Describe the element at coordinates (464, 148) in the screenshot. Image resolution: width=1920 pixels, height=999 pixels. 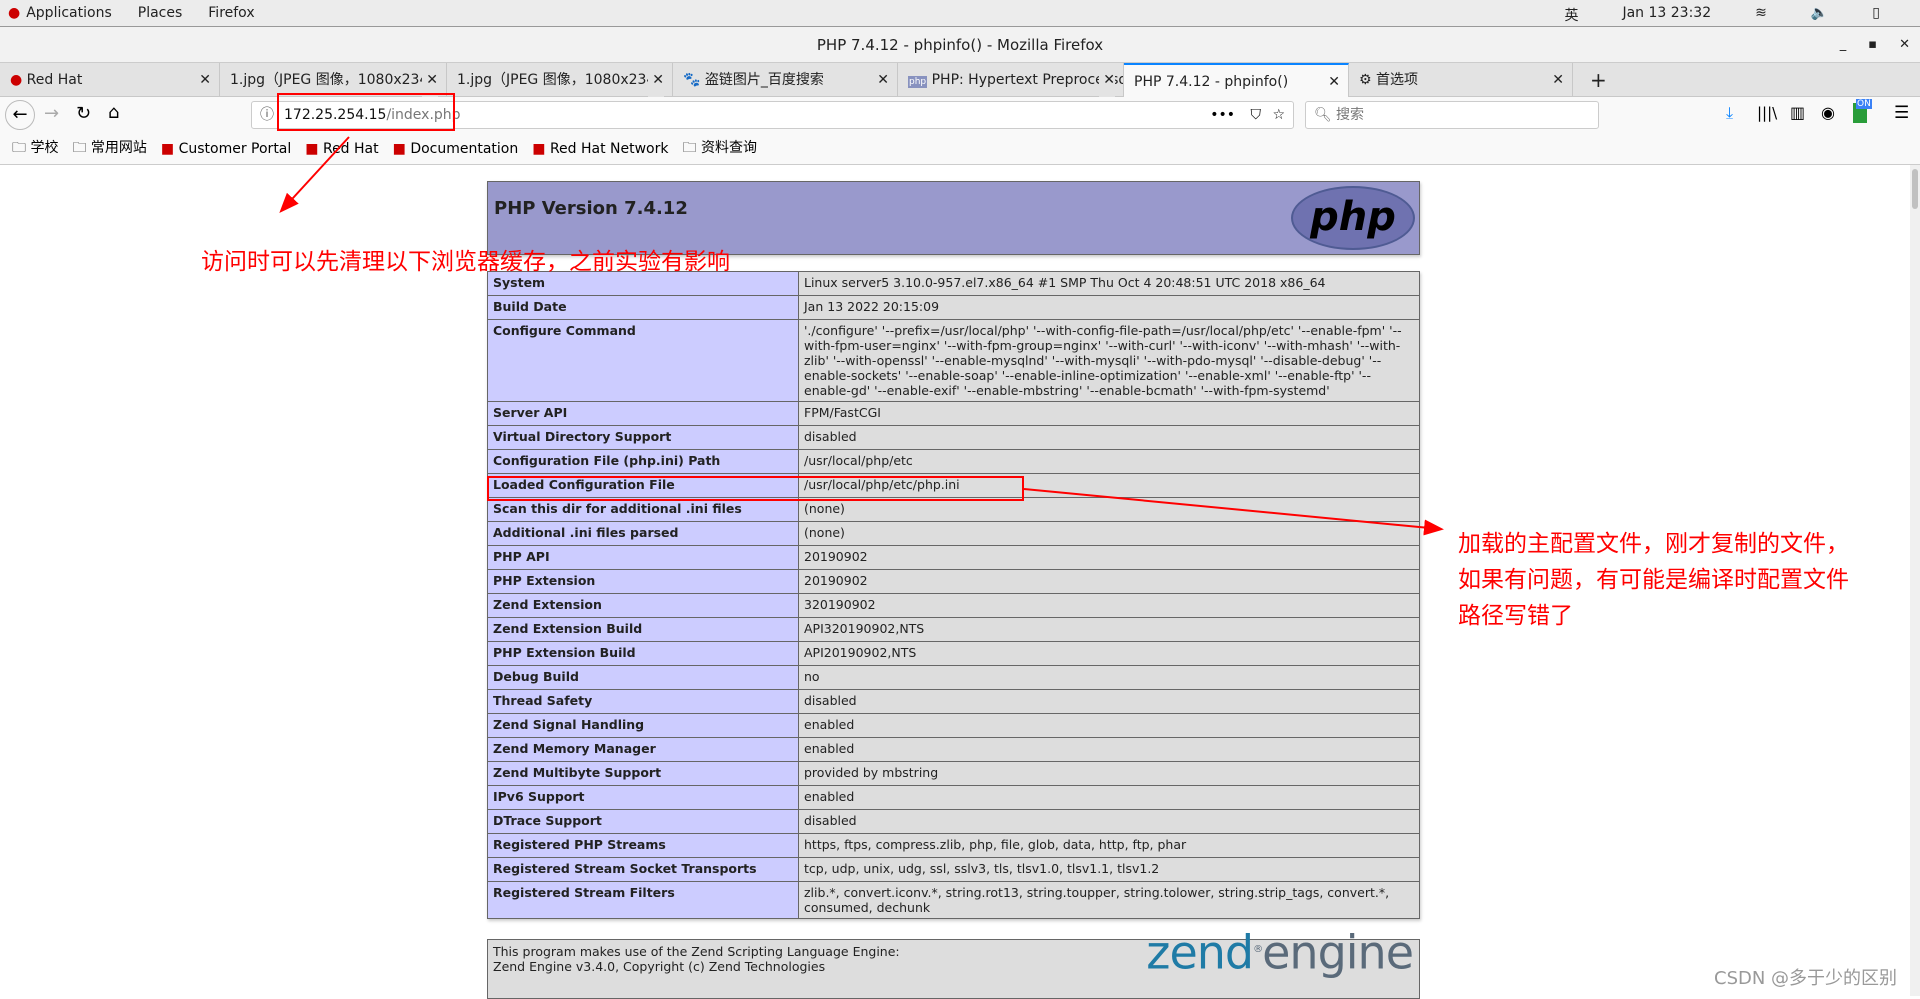
I see `bookmark-label: Documentation` at that location.